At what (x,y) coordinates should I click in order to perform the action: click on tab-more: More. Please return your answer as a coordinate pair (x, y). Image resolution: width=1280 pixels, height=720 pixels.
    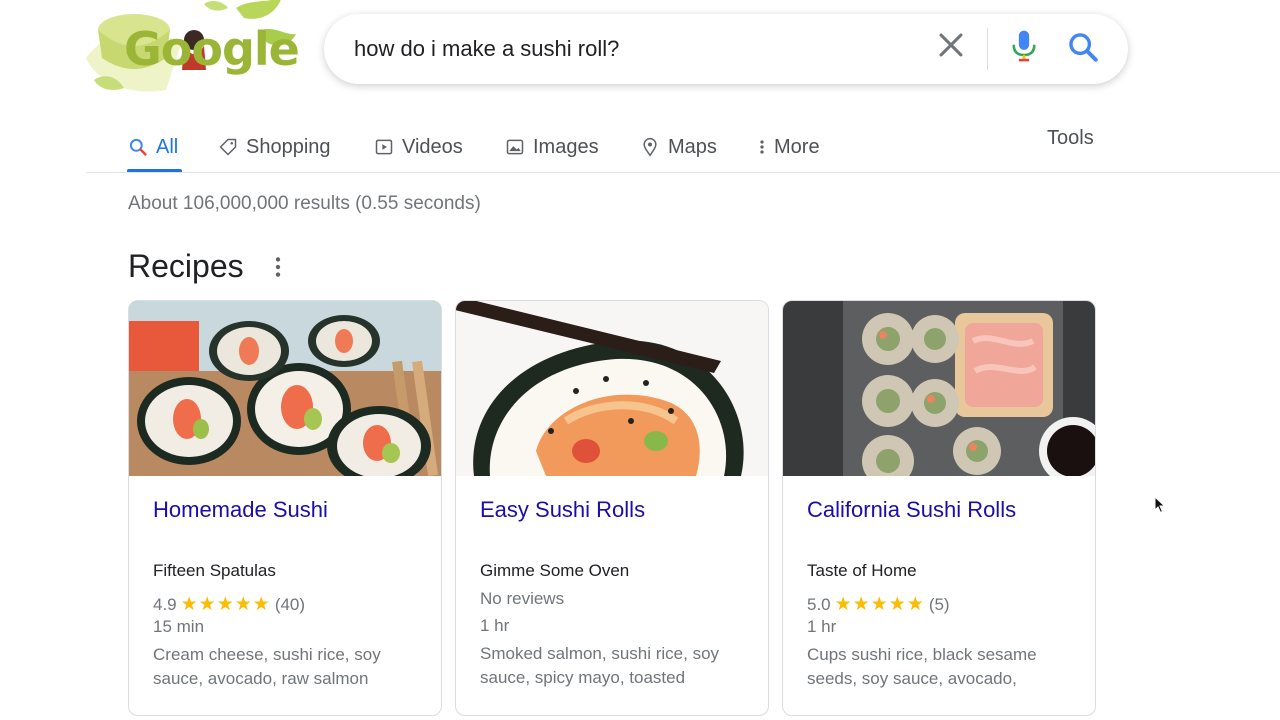
    Looking at the image, I should click on (789, 147).